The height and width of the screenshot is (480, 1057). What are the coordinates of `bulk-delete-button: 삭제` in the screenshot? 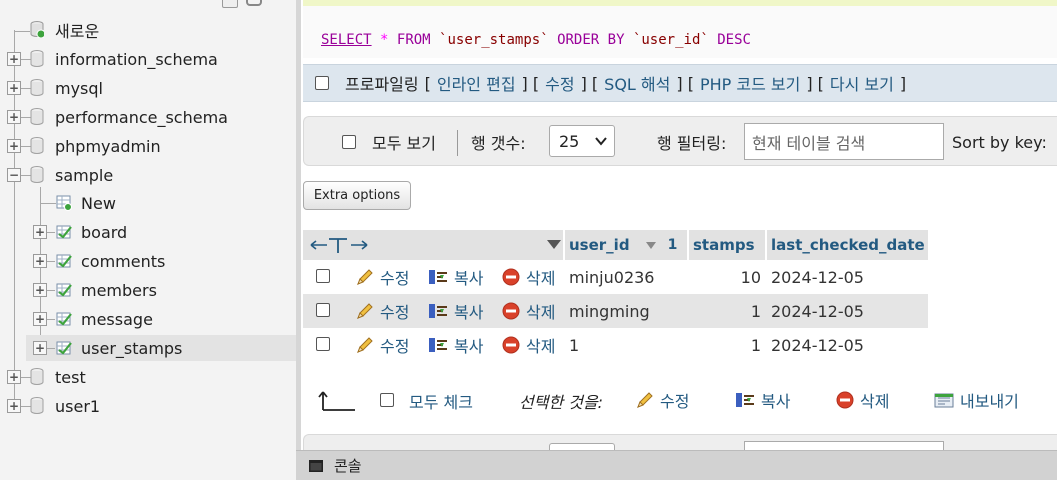 It's located at (862, 400).